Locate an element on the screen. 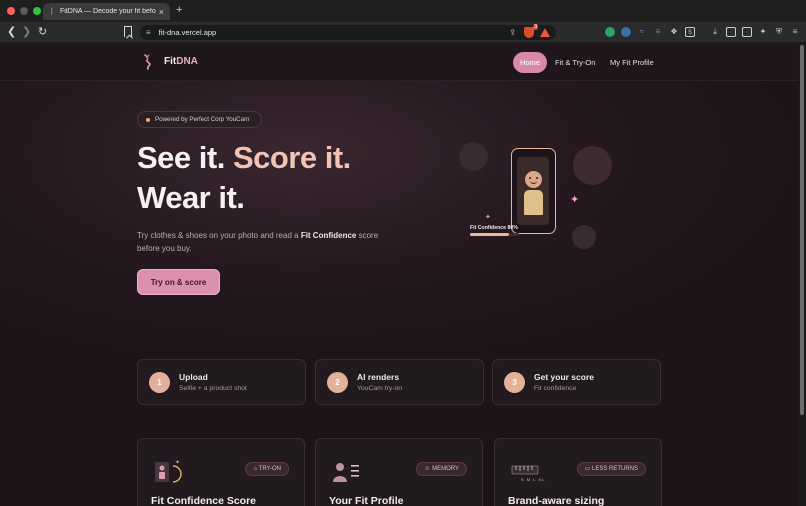 This screenshot has width=806, height=506. feature-badge-text: LESS RETURNS is located at coordinates (614, 469).